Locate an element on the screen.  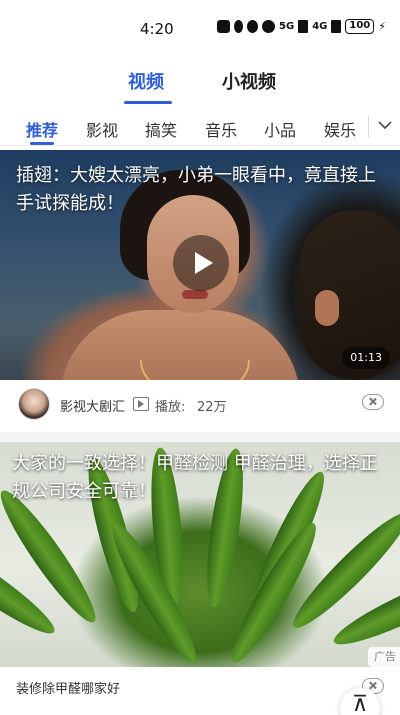
signal-icon is located at coordinates (303, 26).